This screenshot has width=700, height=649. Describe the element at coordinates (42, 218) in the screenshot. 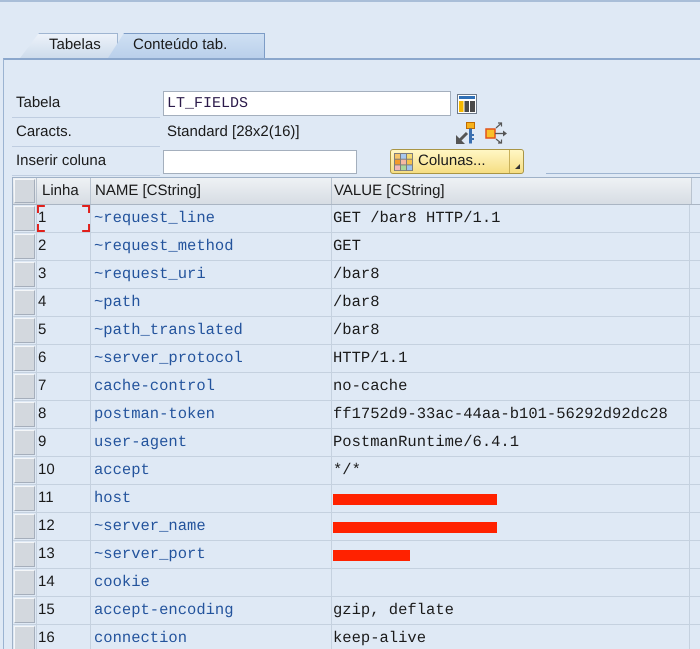

I see `line-number: 1` at that location.